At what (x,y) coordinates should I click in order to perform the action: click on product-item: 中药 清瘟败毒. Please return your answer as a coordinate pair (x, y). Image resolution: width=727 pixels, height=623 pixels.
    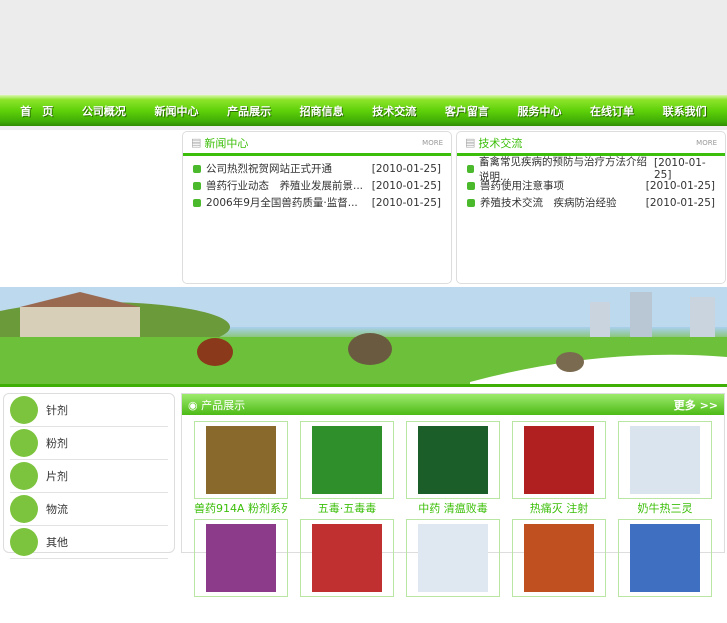
    Looking at the image, I should click on (453, 470).